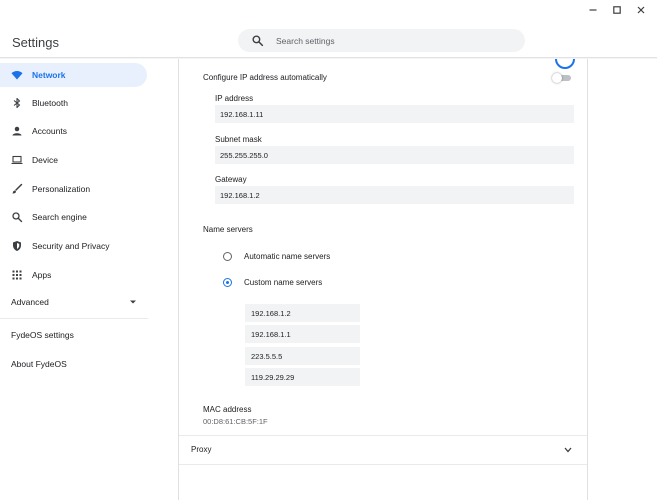 This screenshot has height=500, width=657. Describe the element at coordinates (394, 195) in the screenshot. I see `gateway-input` at that location.